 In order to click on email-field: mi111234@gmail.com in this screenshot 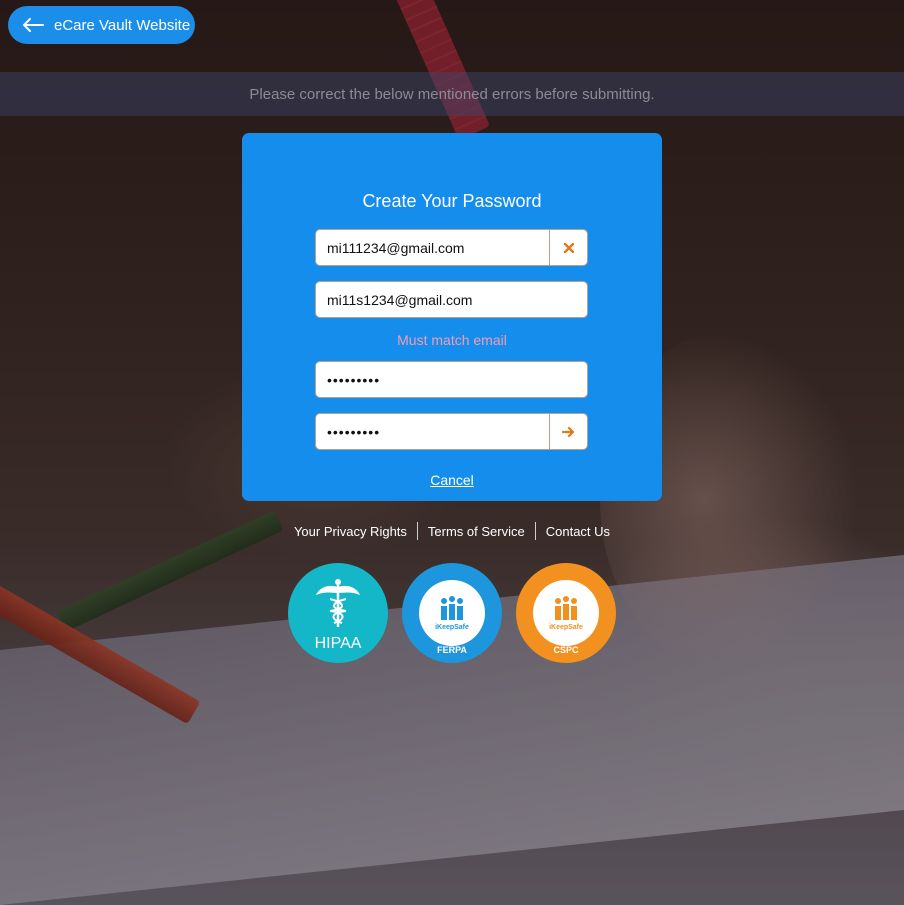, I will do `click(451, 247)`.